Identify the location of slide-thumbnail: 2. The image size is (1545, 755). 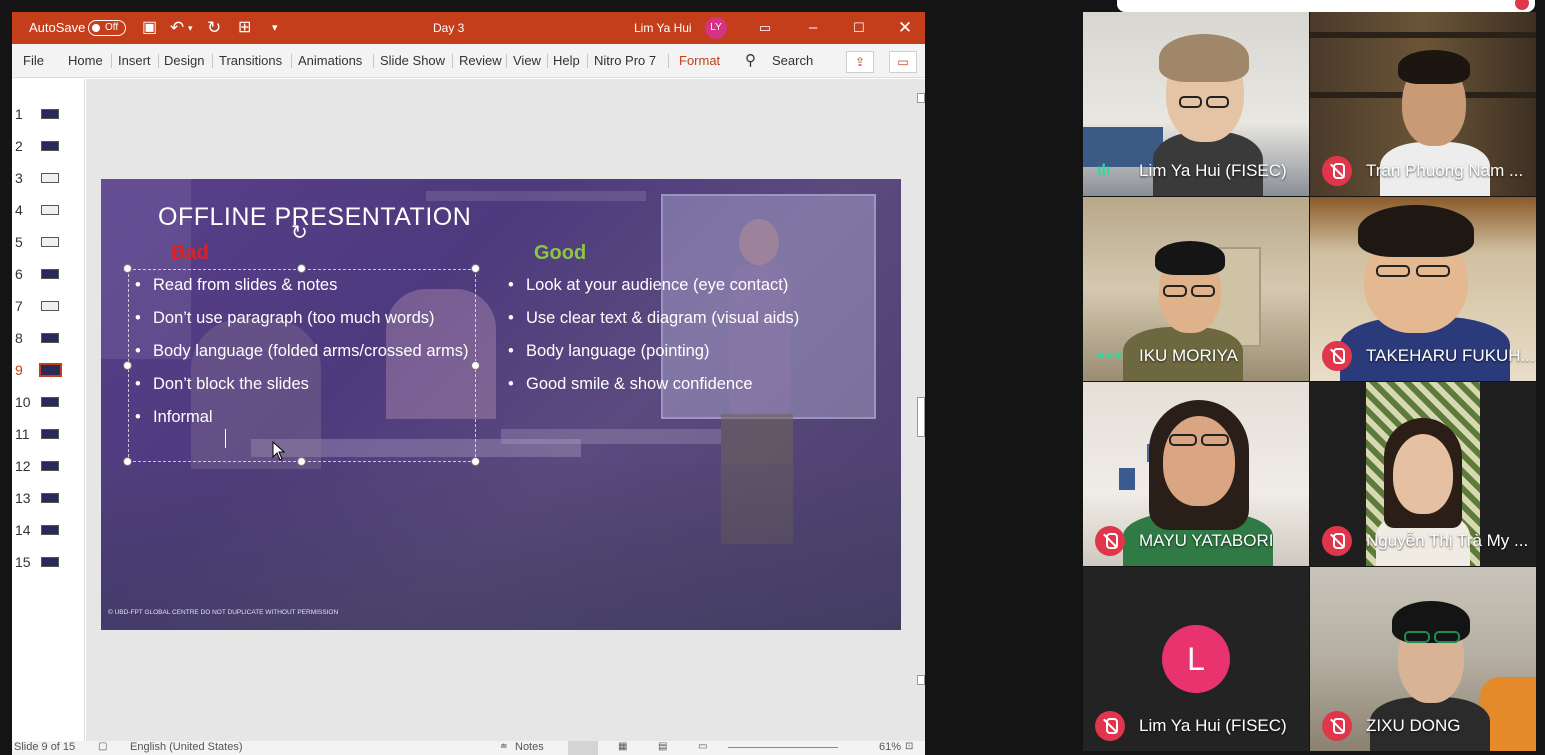
(48, 146).